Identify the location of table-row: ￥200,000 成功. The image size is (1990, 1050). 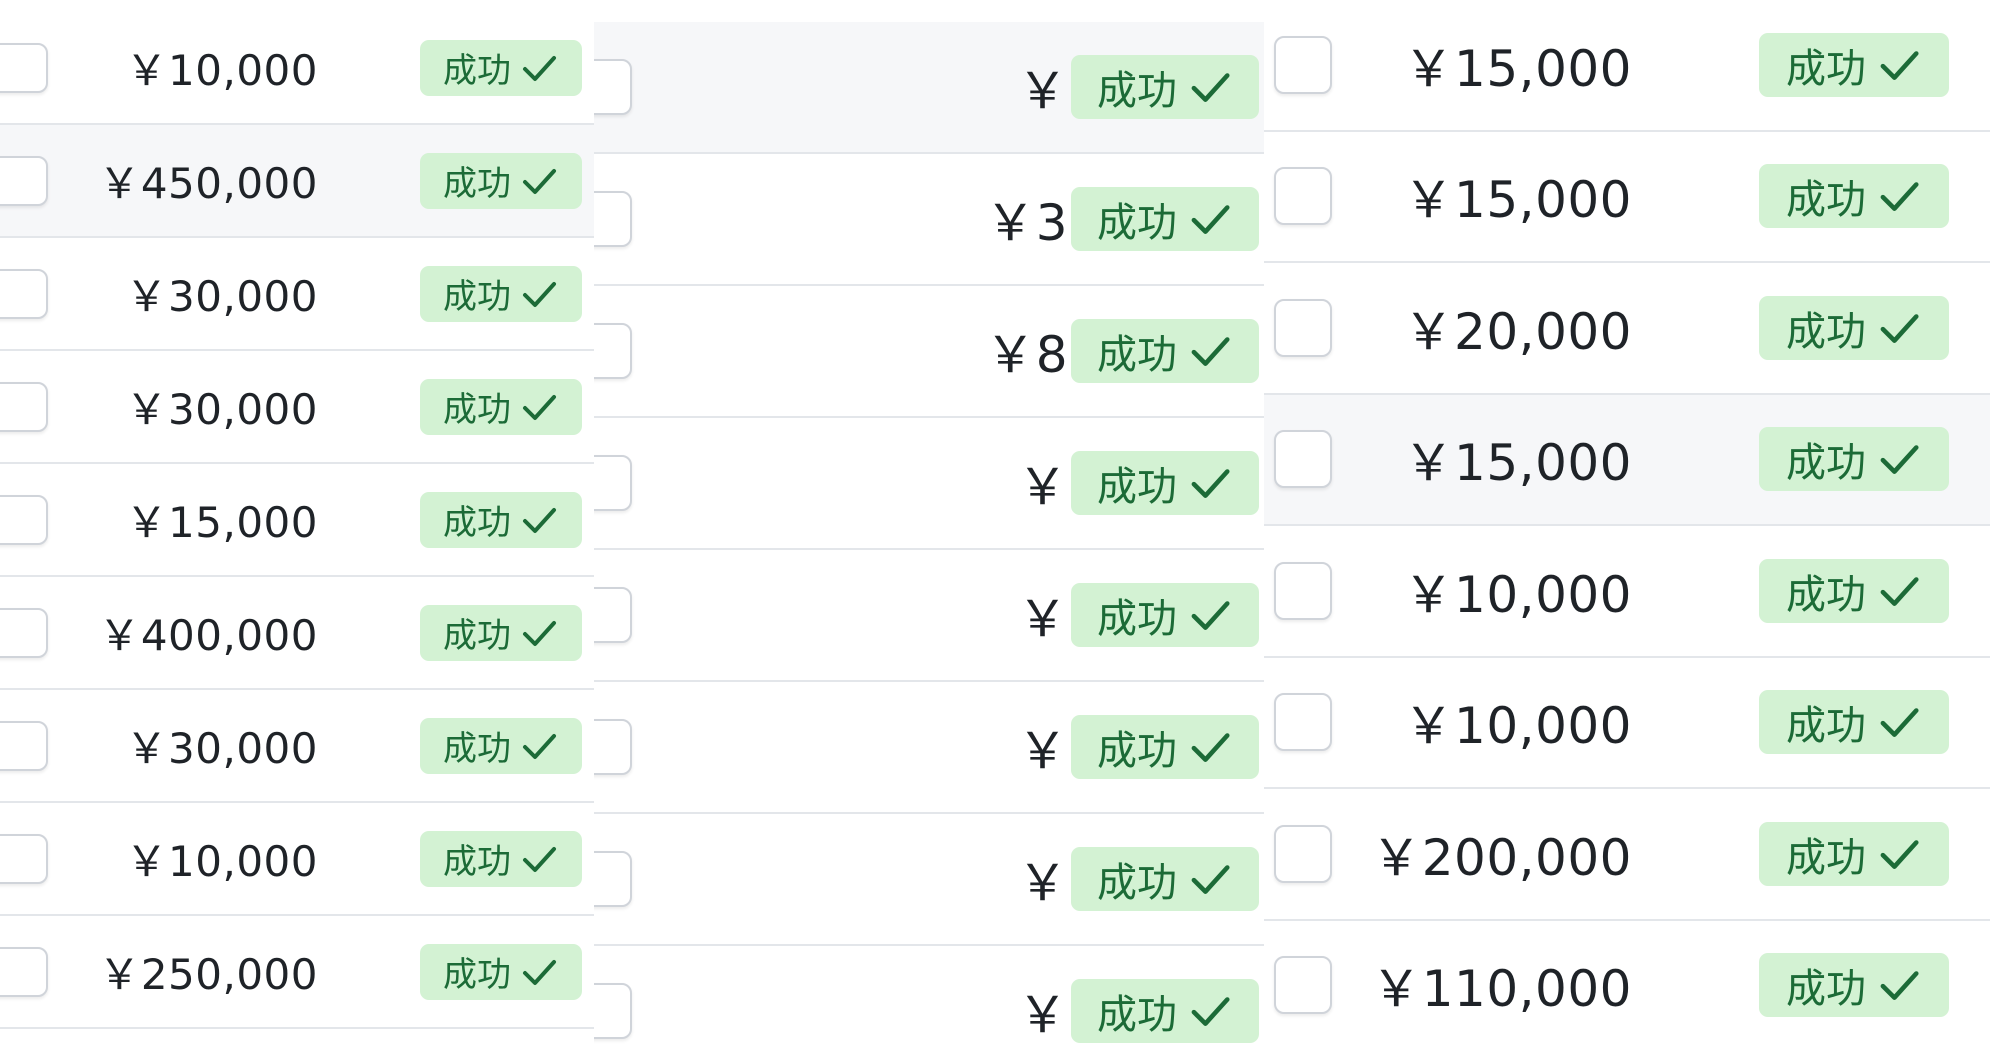
(1627, 855).